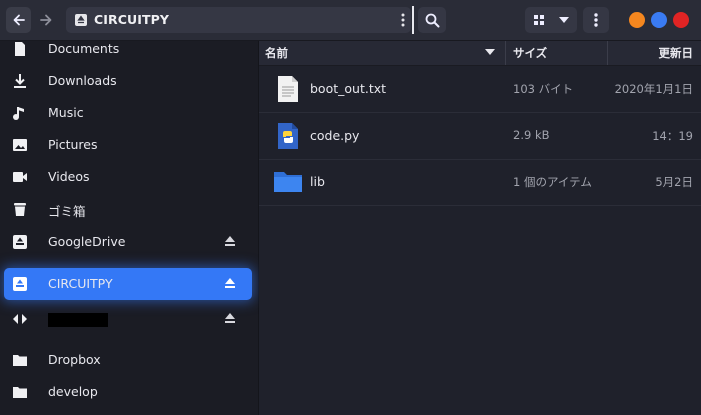  Describe the element at coordinates (480, 136) in the screenshot. I see `file-row: code.py 2.9 kB 14：19` at that location.